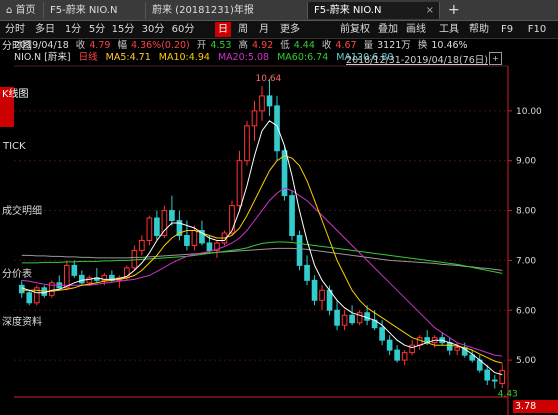 This screenshot has height=415, width=558. I want to click on y-tick-label: 9.00, so click(526, 162).